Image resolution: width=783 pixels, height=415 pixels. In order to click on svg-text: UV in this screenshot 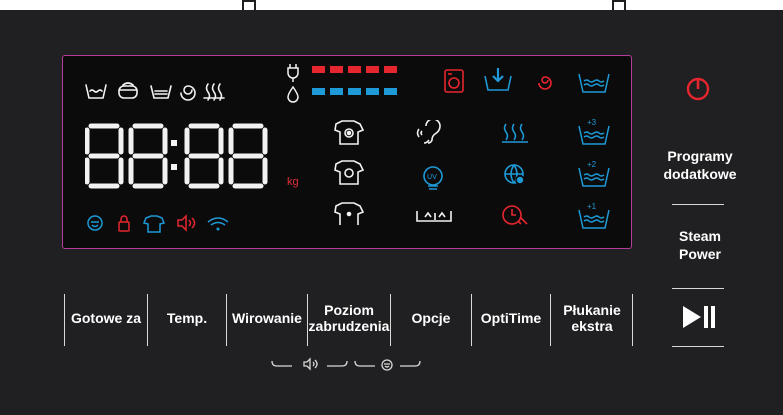, I will do `click(432, 177)`.